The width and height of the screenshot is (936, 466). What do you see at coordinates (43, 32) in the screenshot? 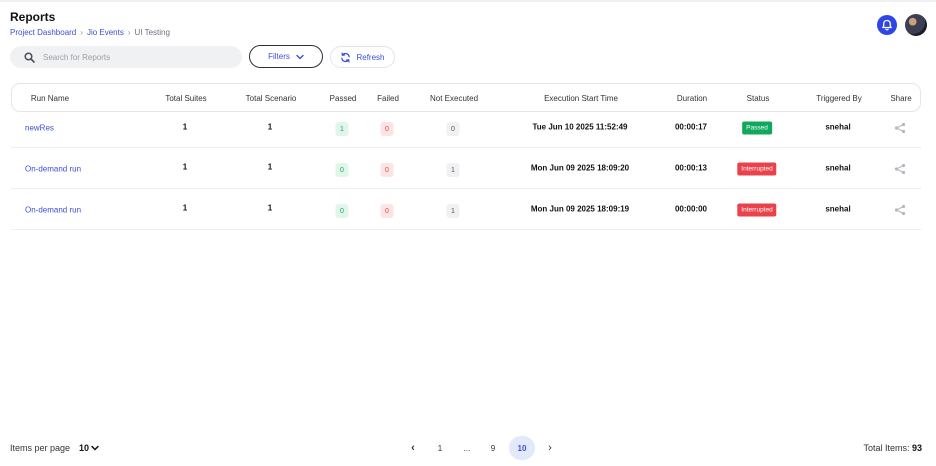
I see `breadcrumb-project-dashboard: Project Dashboard` at bounding box center [43, 32].